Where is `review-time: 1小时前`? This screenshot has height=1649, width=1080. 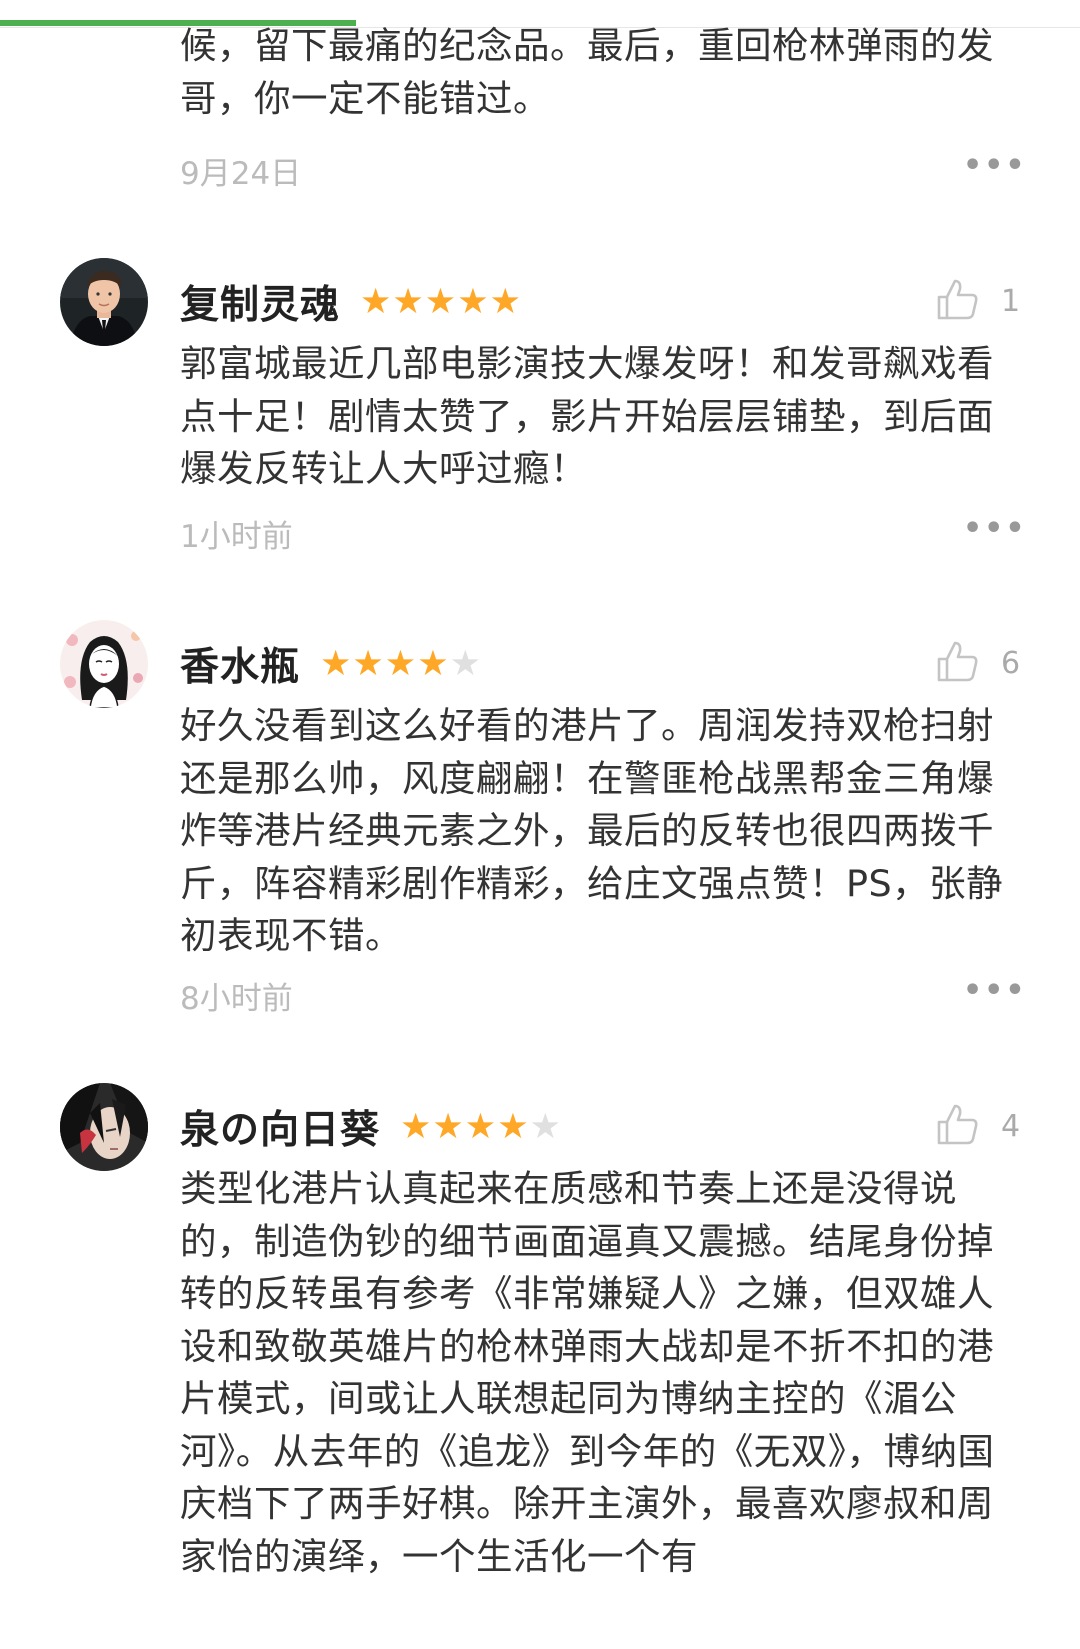 review-time: 1小时前 is located at coordinates (236, 537).